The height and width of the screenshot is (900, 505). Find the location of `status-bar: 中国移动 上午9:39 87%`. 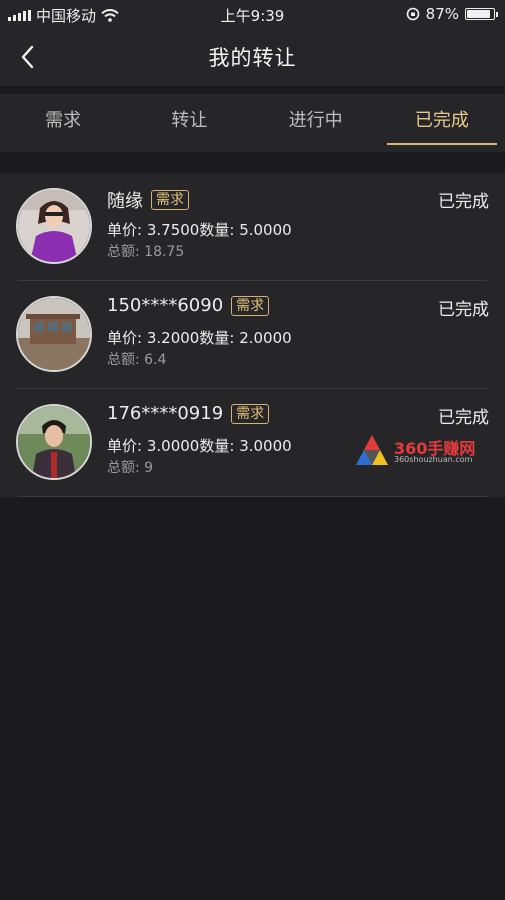

status-bar: 中国移动 上午9:39 87% is located at coordinates (252, 14).